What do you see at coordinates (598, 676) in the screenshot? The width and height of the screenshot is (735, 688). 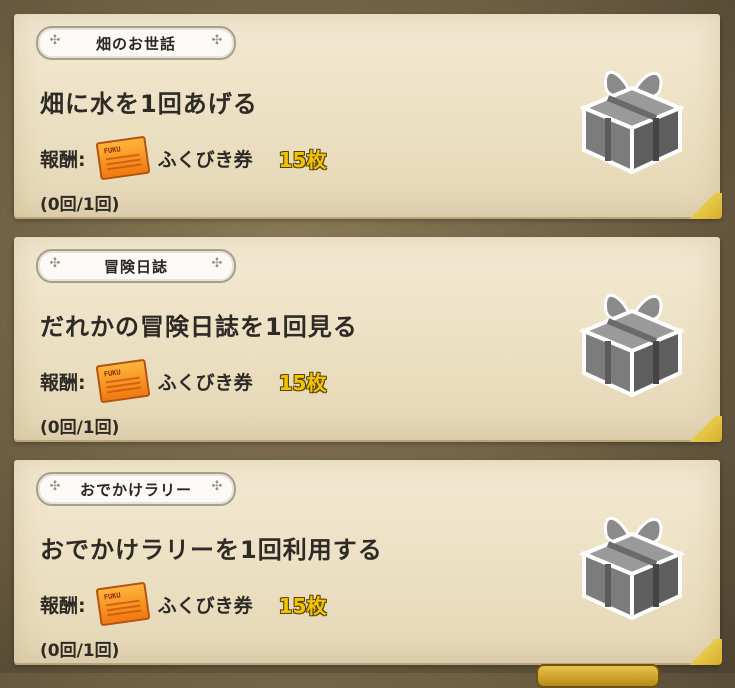 I see `bottom-button` at bounding box center [598, 676].